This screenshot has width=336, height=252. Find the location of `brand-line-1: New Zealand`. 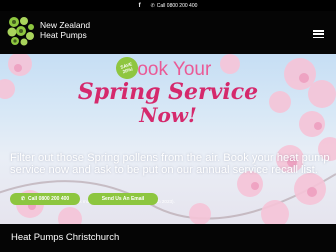

brand-line-1: New Zealand is located at coordinates (65, 25).